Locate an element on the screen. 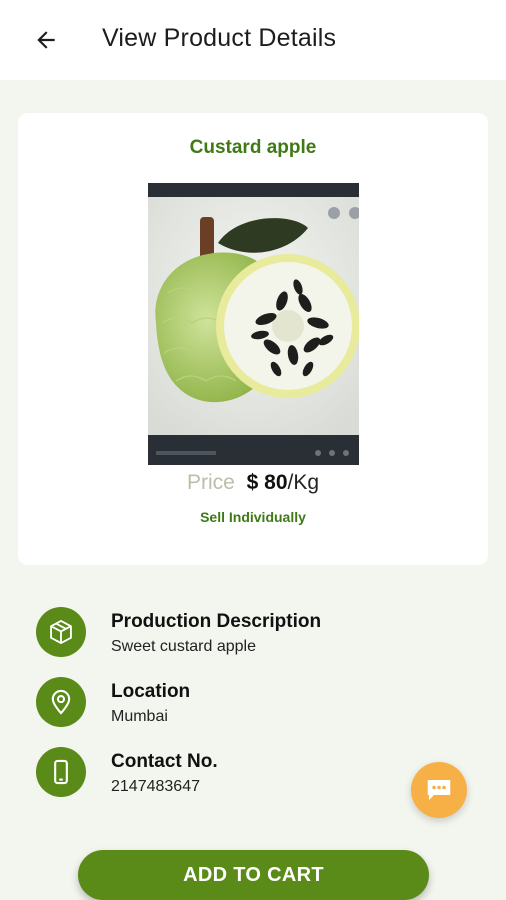  price-unit: /Kg is located at coordinates (303, 482).